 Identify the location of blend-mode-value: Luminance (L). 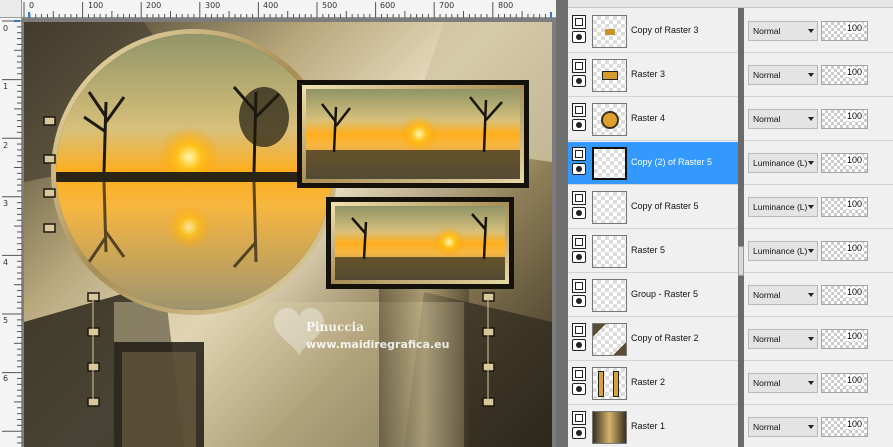
(780, 163).